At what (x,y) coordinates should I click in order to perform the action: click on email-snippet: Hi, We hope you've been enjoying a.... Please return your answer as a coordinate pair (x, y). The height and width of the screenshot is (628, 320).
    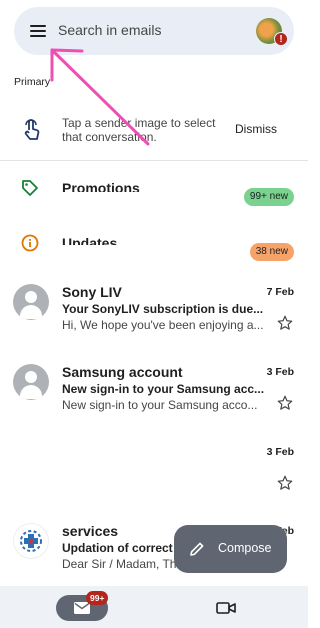
    Looking at the image, I should click on (163, 325).